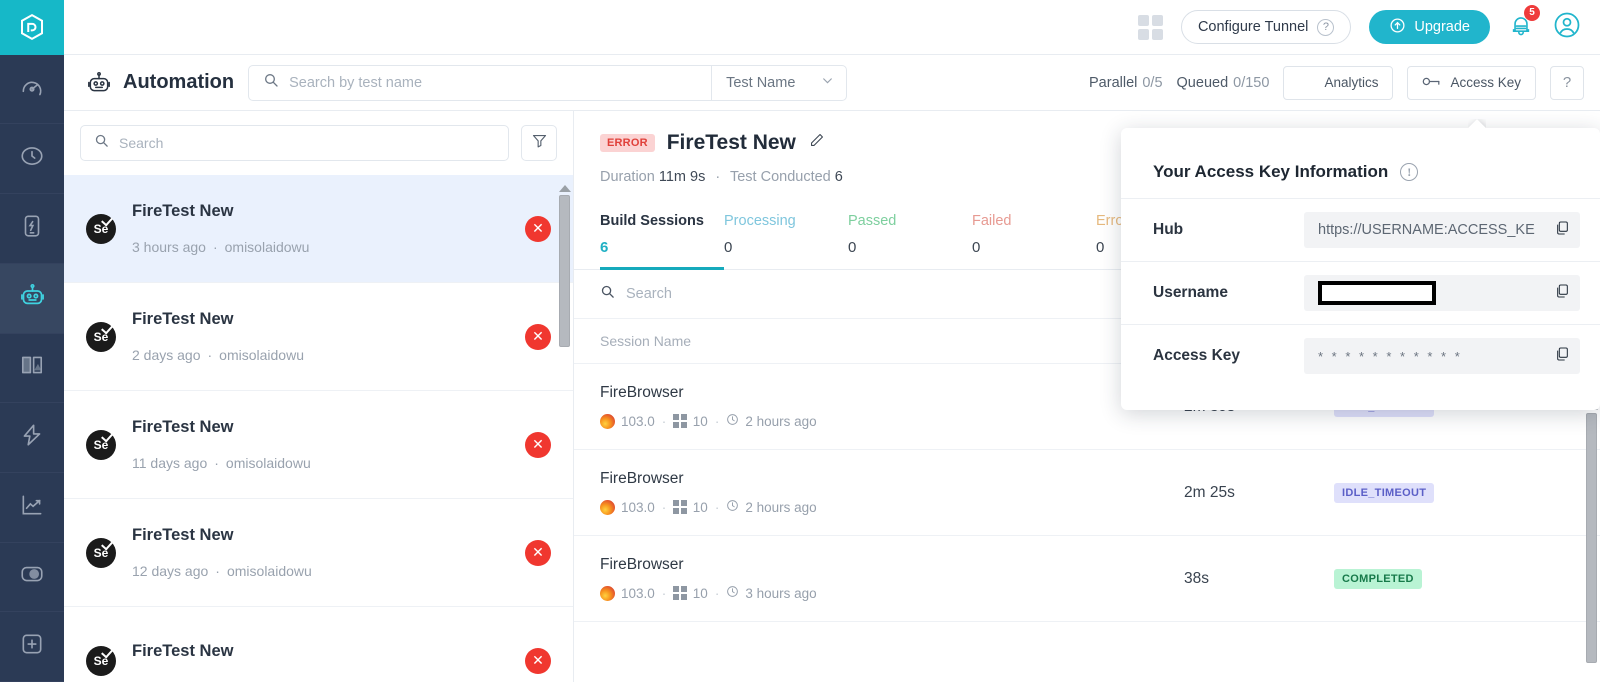 The image size is (1600, 682). What do you see at coordinates (218, 355) in the screenshot?
I see `list-item-meta: 2 days ago · omisolaidowu` at bounding box center [218, 355].